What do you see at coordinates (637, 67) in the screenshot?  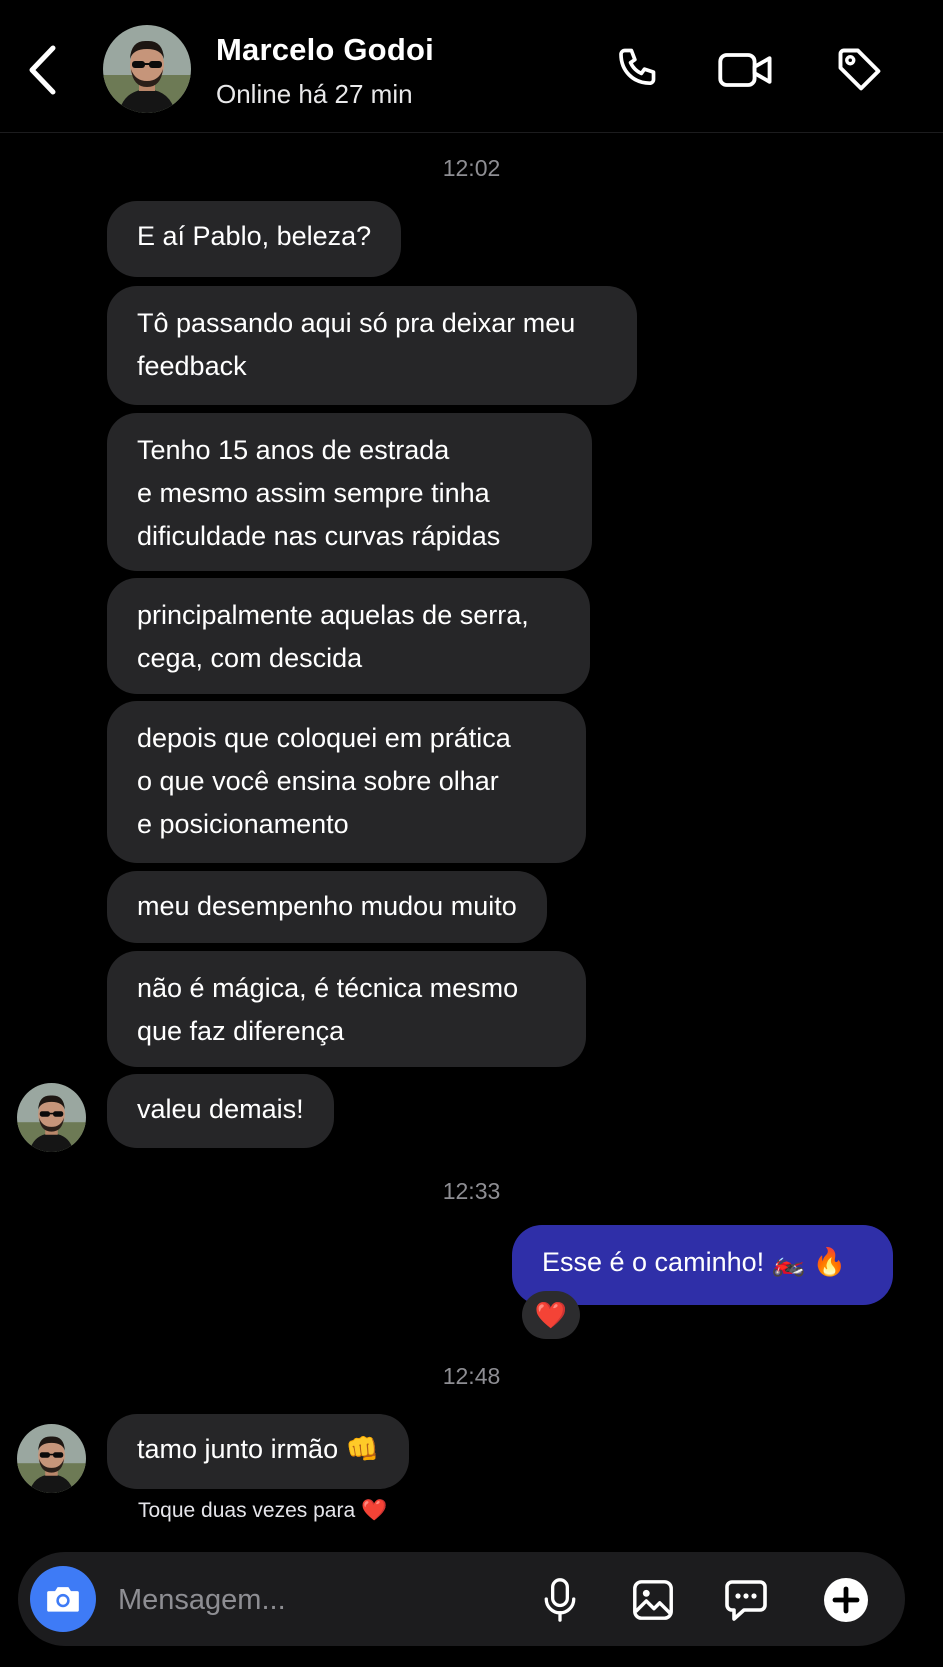 I see `phone-icon` at bounding box center [637, 67].